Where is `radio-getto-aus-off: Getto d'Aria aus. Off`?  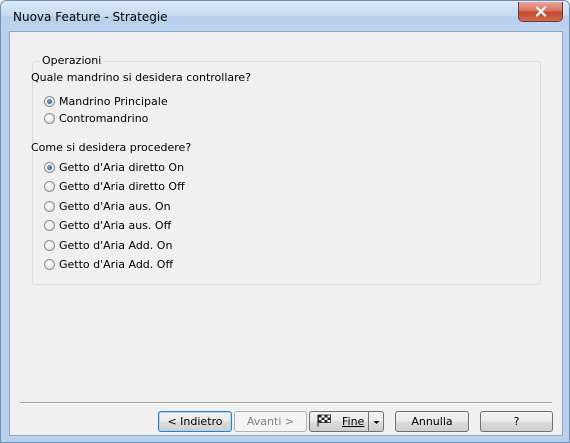
radio-getto-aus-off: Getto d'Aria aus. Off is located at coordinates (107, 225).